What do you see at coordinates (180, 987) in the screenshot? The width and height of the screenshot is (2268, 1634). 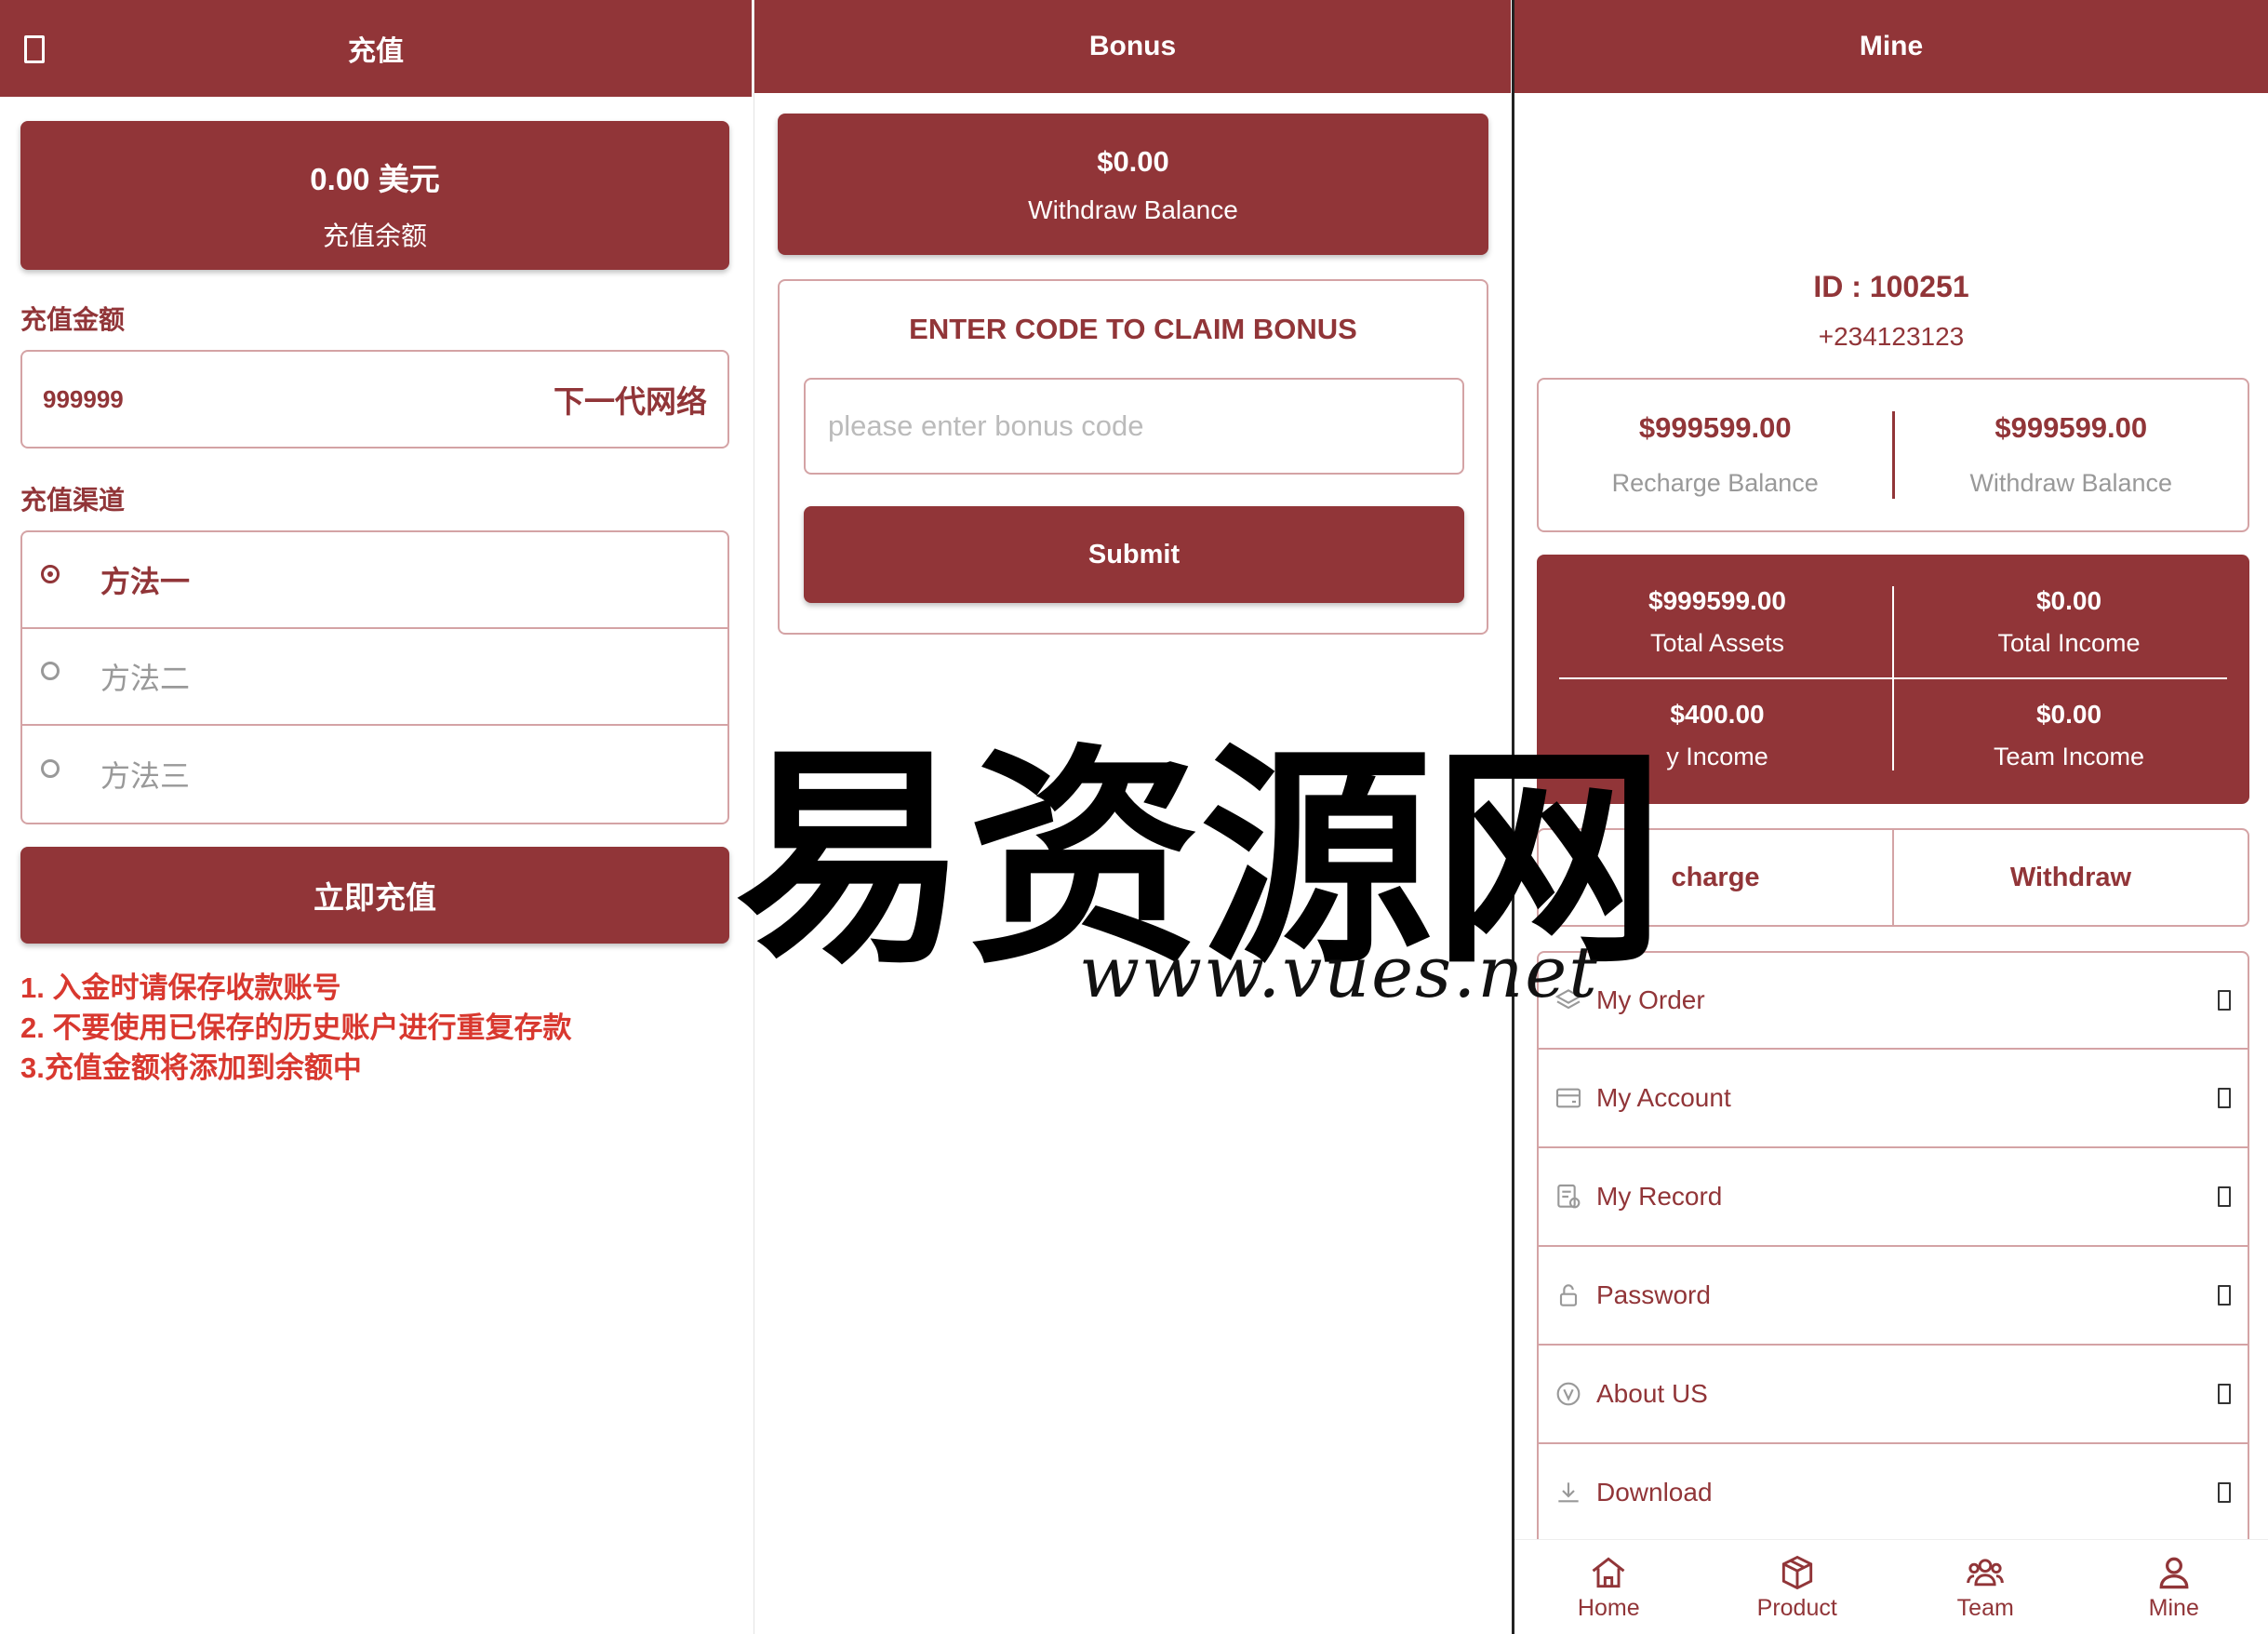 I see `note-line: 1. 入金时请保存收款账号` at bounding box center [180, 987].